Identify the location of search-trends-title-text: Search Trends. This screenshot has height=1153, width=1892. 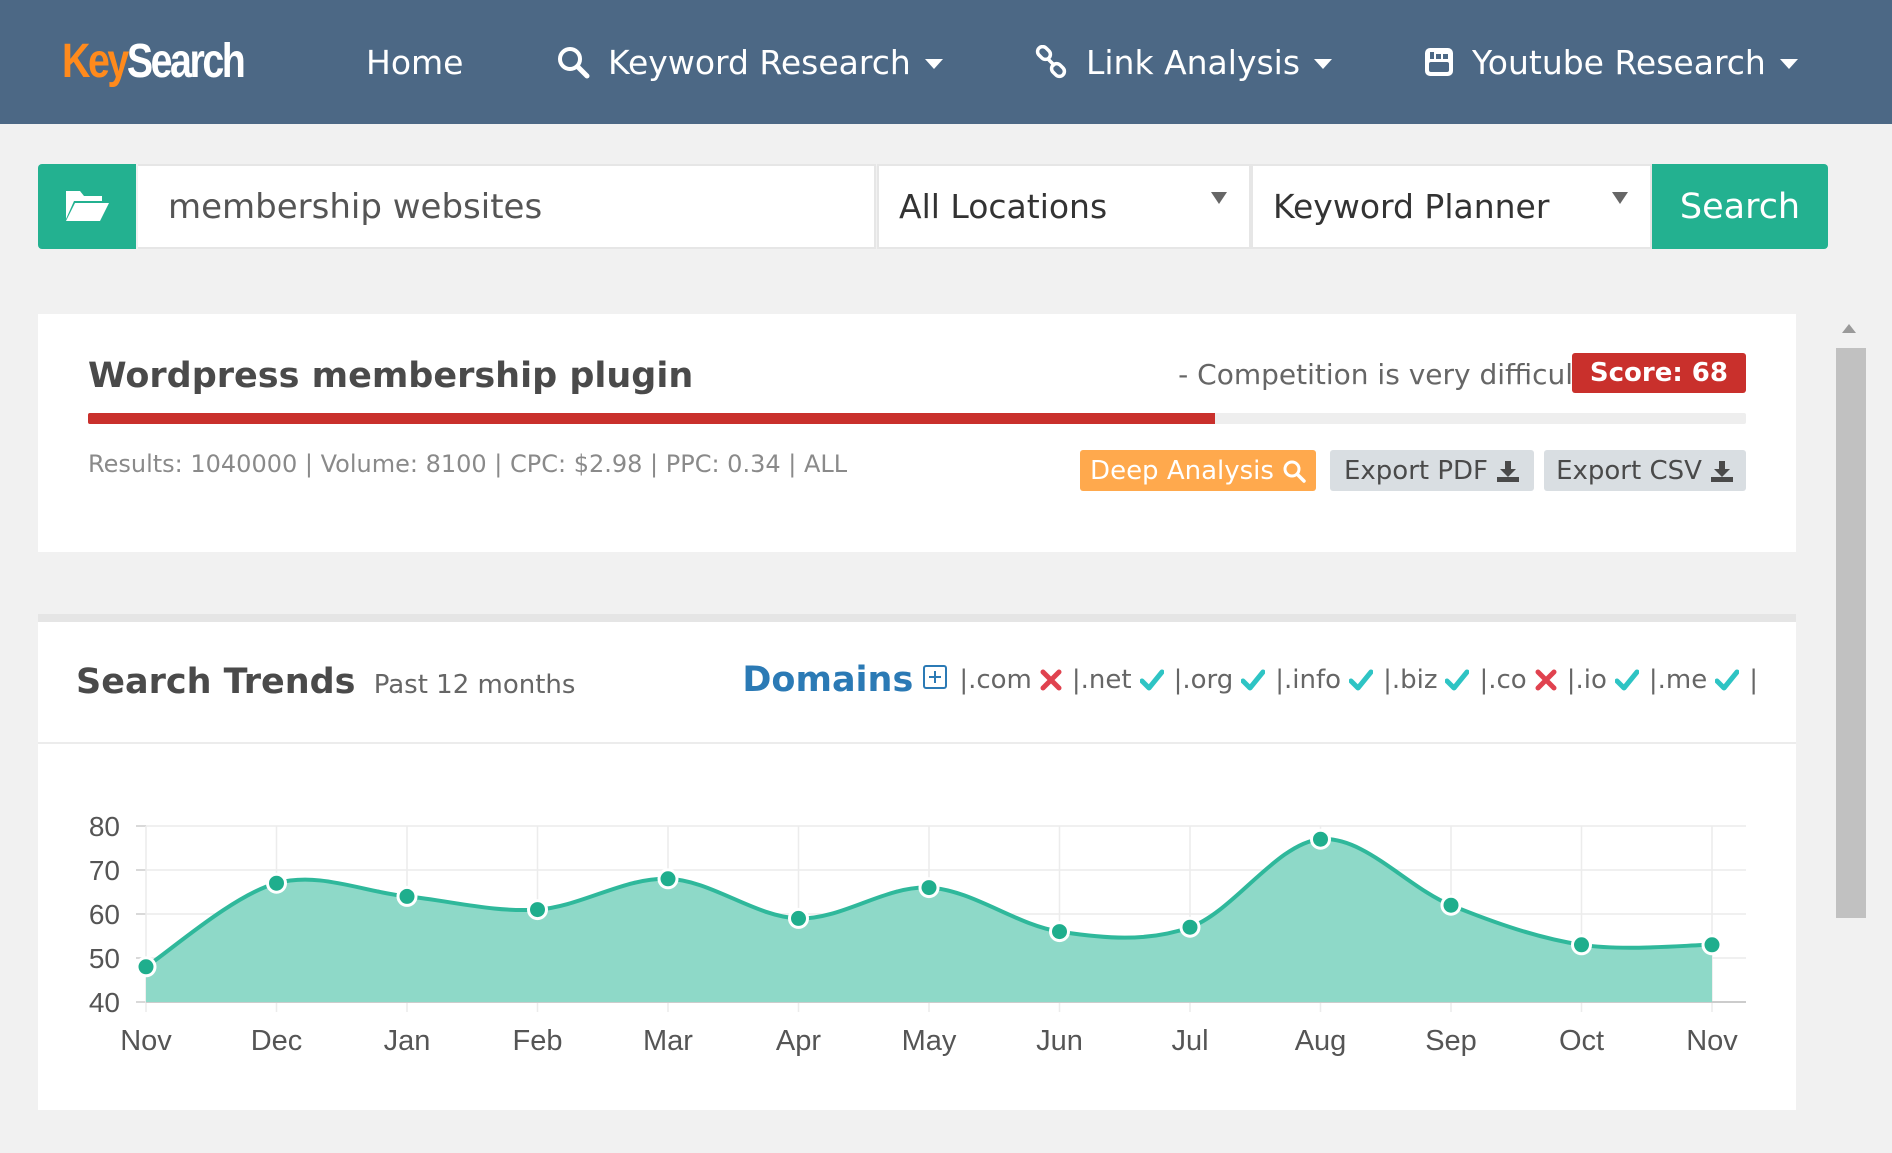
(216, 682).